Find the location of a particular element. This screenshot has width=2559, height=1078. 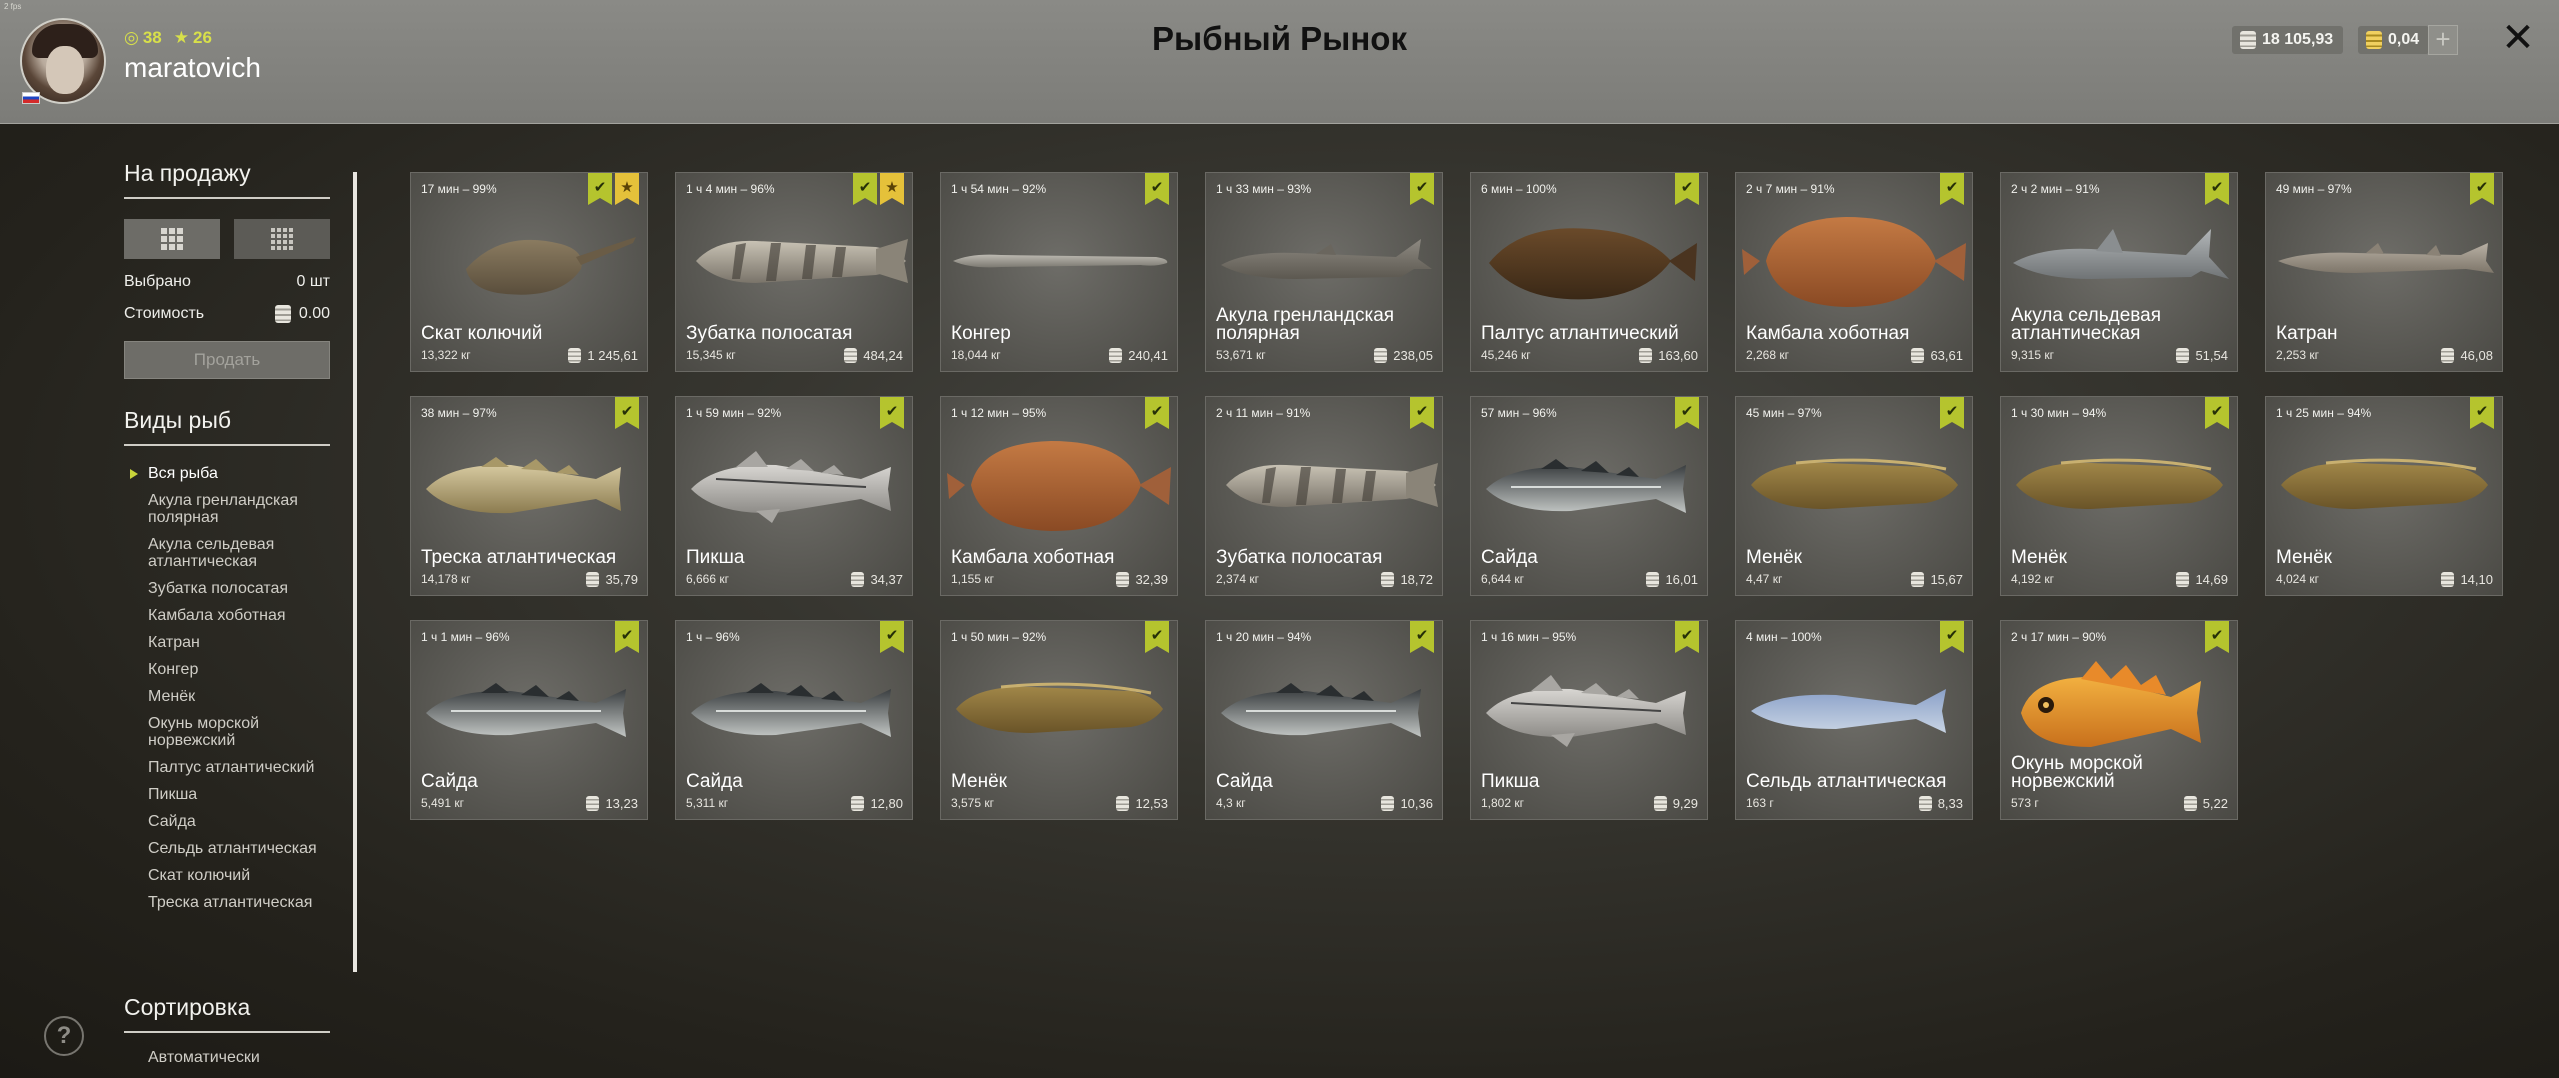

fish-weight: 163 г is located at coordinates (1760, 803).